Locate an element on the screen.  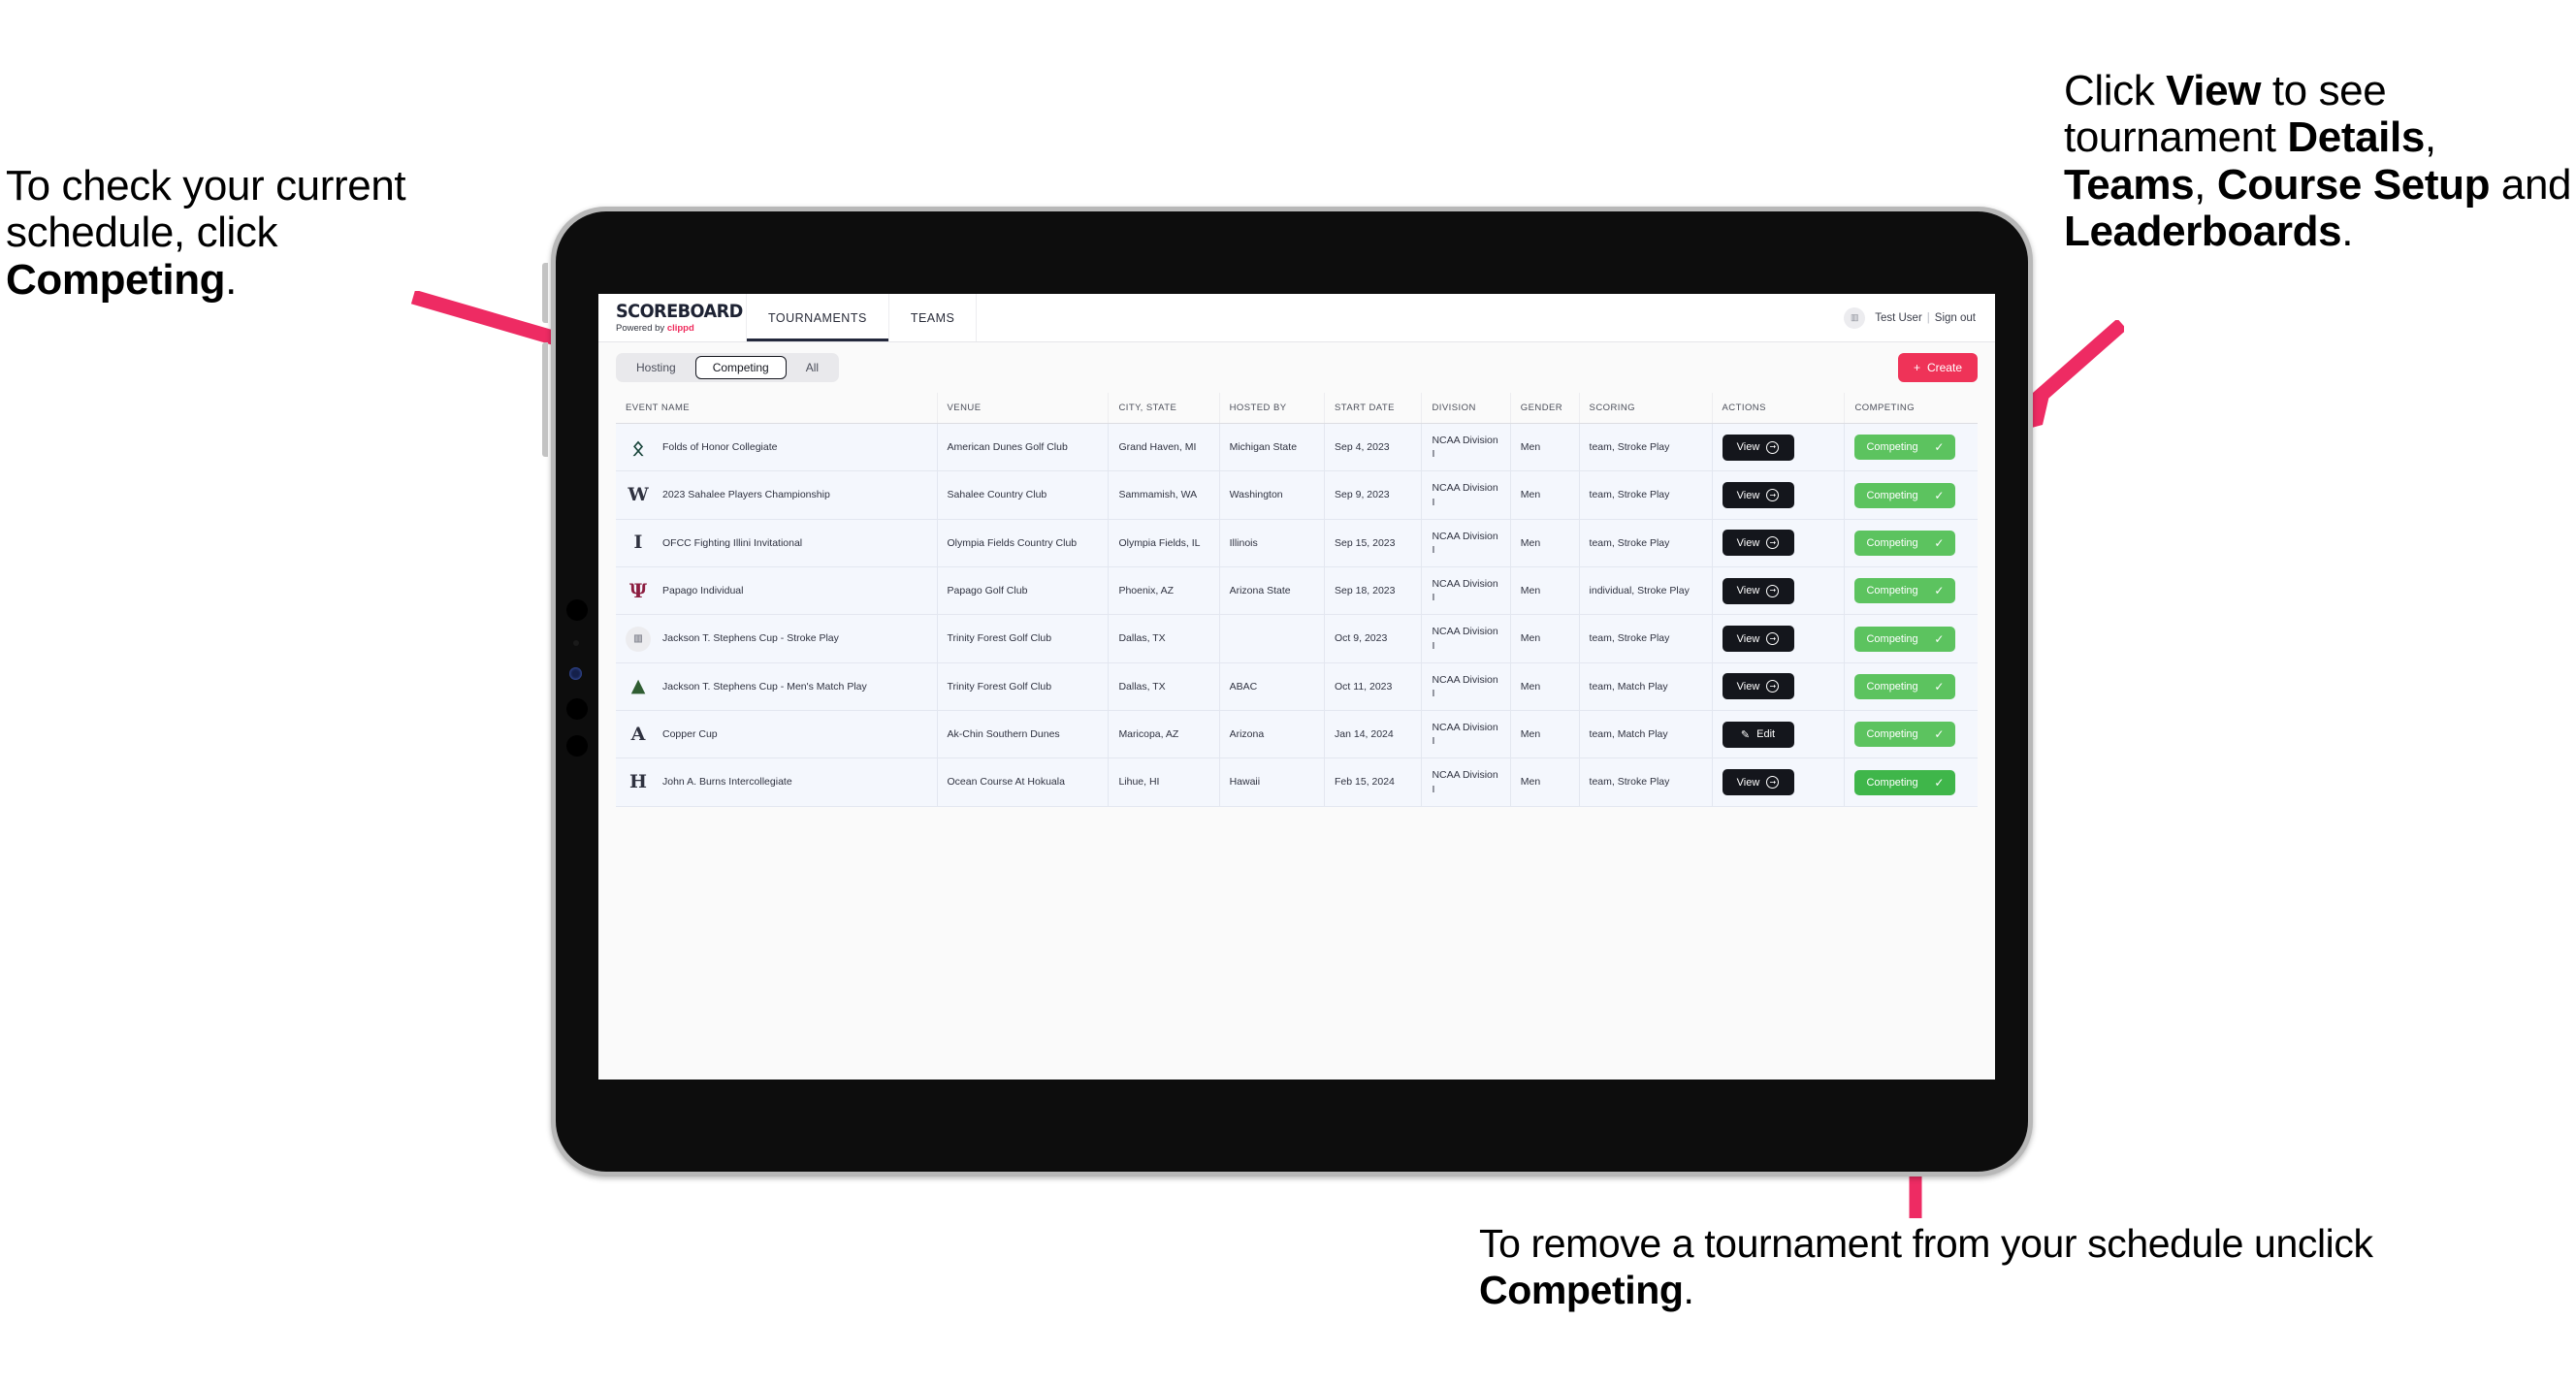
event-cell: H John A. Burns Intercollegiate is located at coordinates (776, 782).